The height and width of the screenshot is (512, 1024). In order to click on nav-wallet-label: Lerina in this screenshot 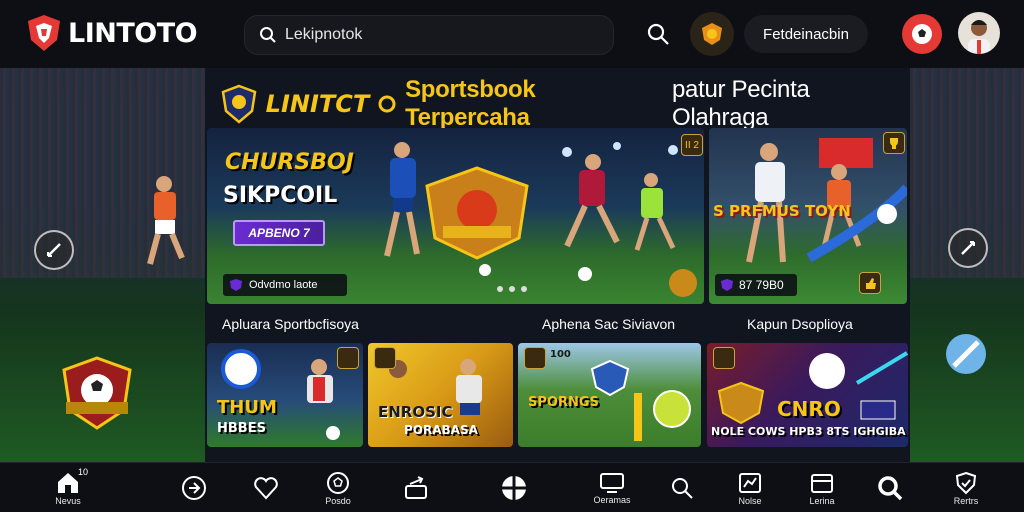, I will do `click(822, 500)`.